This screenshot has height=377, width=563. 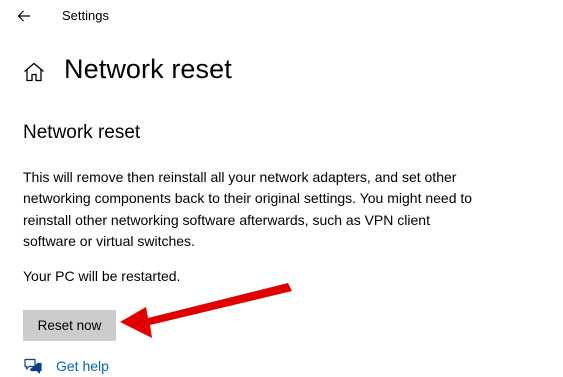 What do you see at coordinates (148, 69) in the screenshot?
I see `page-title: Network reset` at bounding box center [148, 69].